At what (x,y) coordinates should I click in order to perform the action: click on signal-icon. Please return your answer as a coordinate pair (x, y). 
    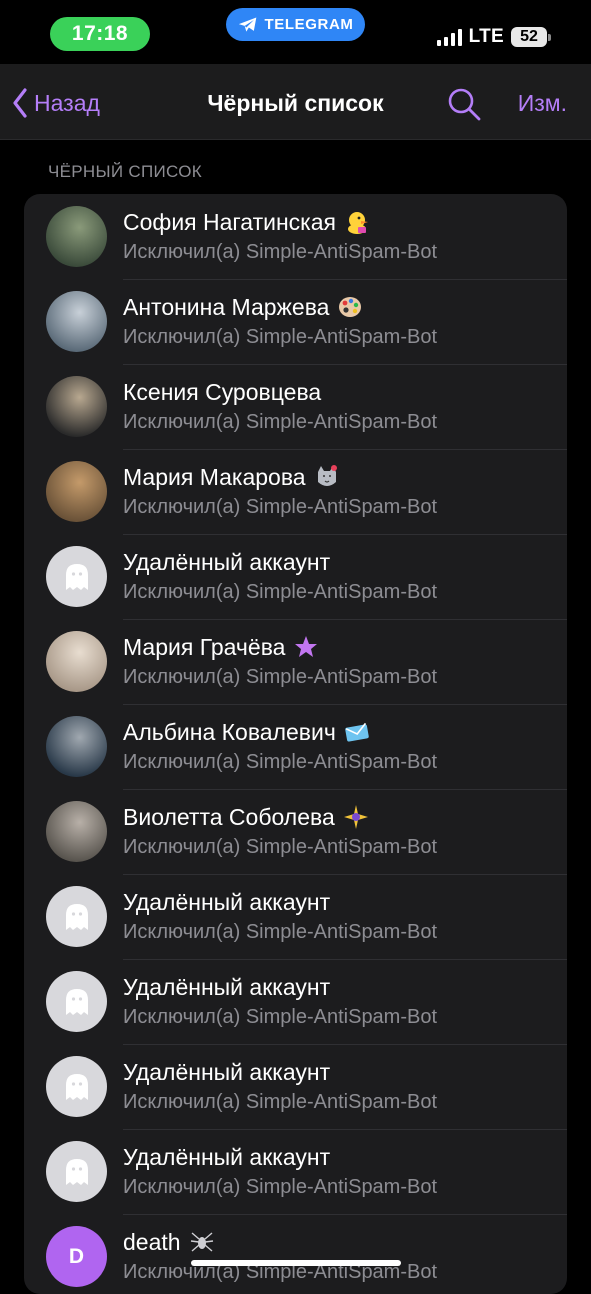
    Looking at the image, I should click on (449, 37).